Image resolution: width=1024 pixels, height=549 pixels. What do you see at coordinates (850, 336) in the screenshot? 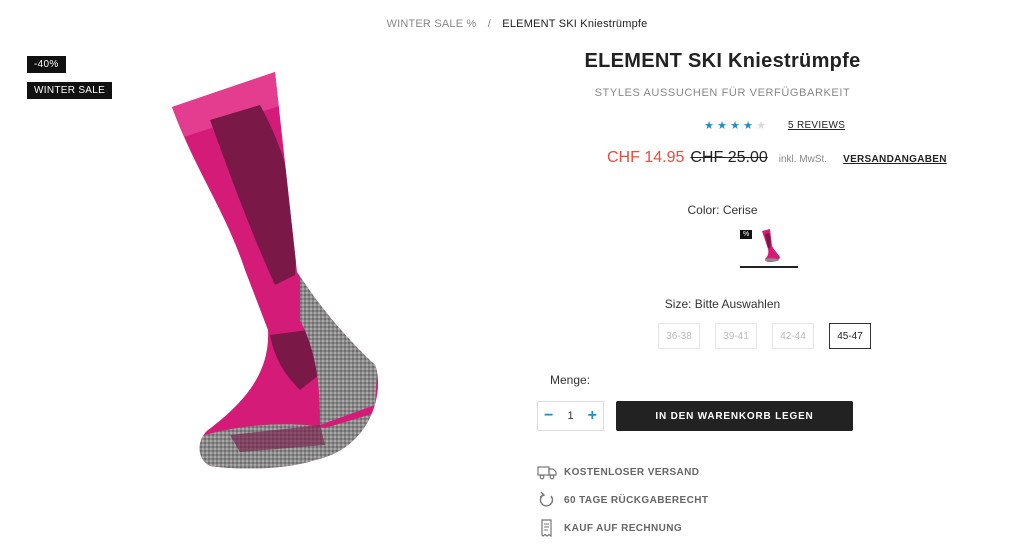
I see `size-option-45-47: 45-47` at bounding box center [850, 336].